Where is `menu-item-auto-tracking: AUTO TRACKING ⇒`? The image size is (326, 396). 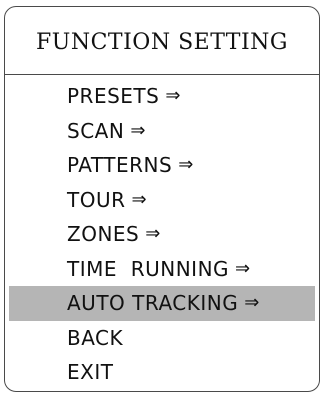
menu-item-auto-tracking: AUTO TRACKING ⇒ is located at coordinates (162, 303).